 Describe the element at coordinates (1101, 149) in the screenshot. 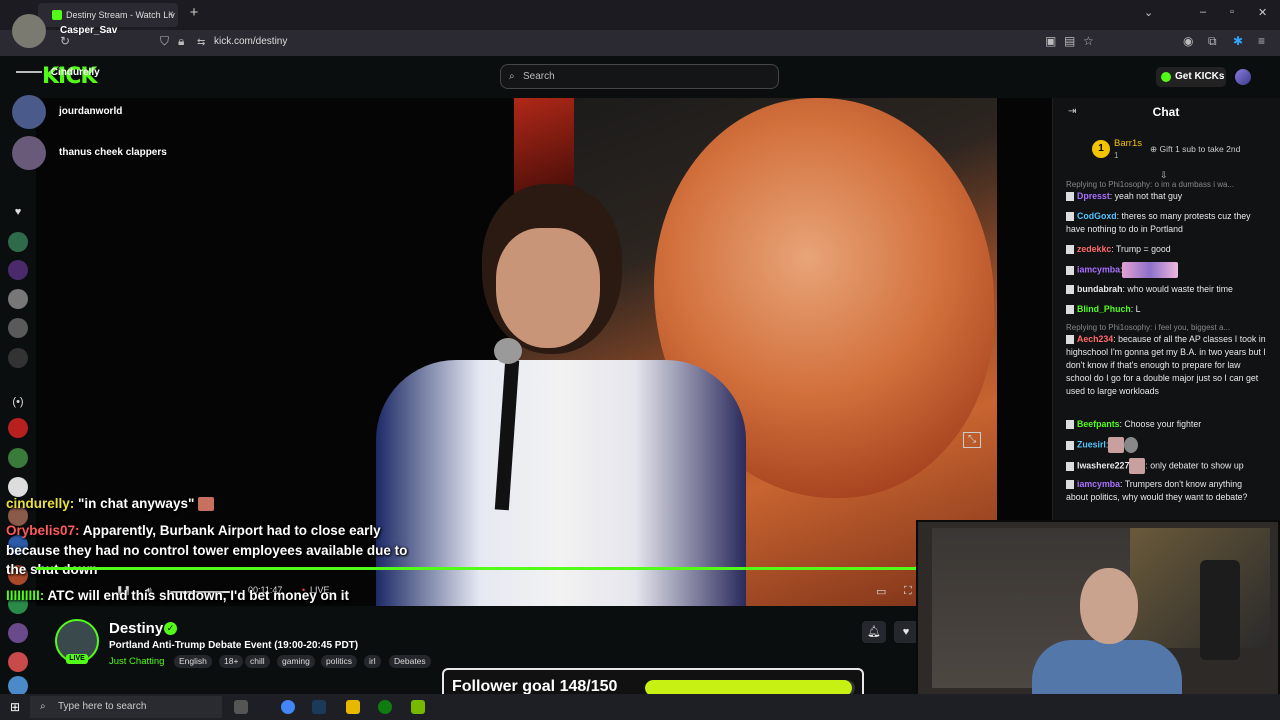

I see `leaderboard-rank-badge: 1` at that location.